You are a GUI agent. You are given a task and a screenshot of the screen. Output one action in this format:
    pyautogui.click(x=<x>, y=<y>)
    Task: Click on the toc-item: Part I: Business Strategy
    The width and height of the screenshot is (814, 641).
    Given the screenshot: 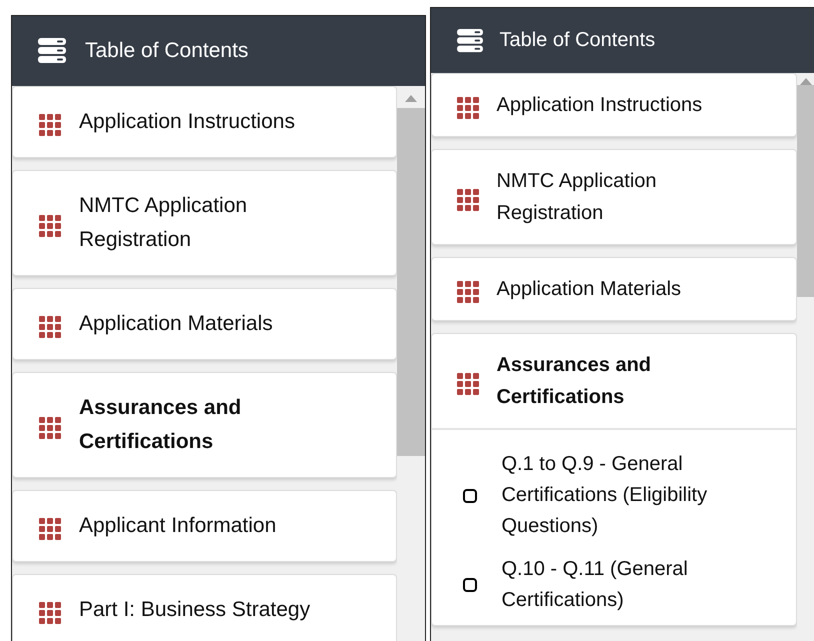 What is the action you would take?
    pyautogui.click(x=204, y=608)
    